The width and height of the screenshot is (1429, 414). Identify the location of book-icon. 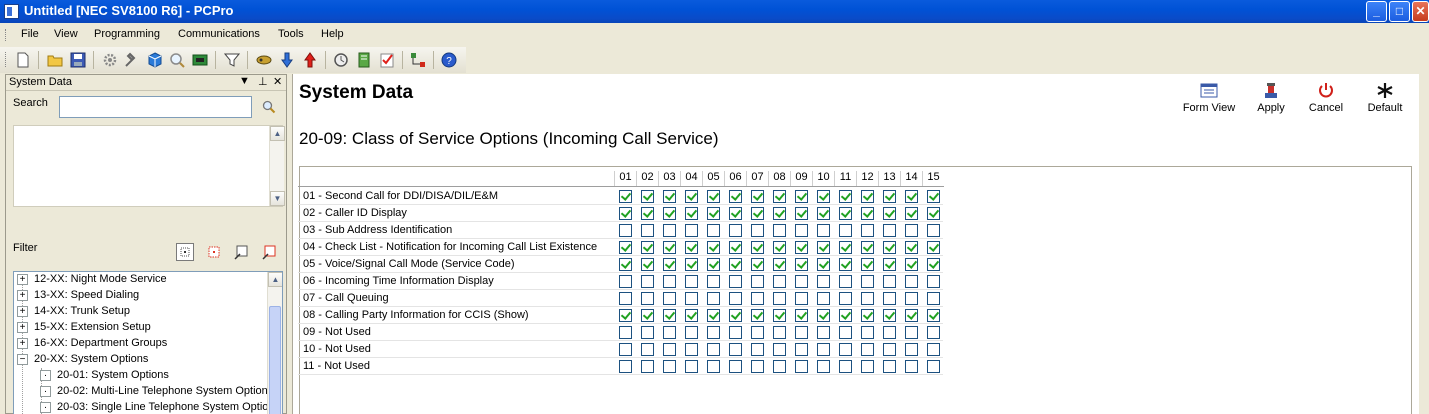
(364, 60).